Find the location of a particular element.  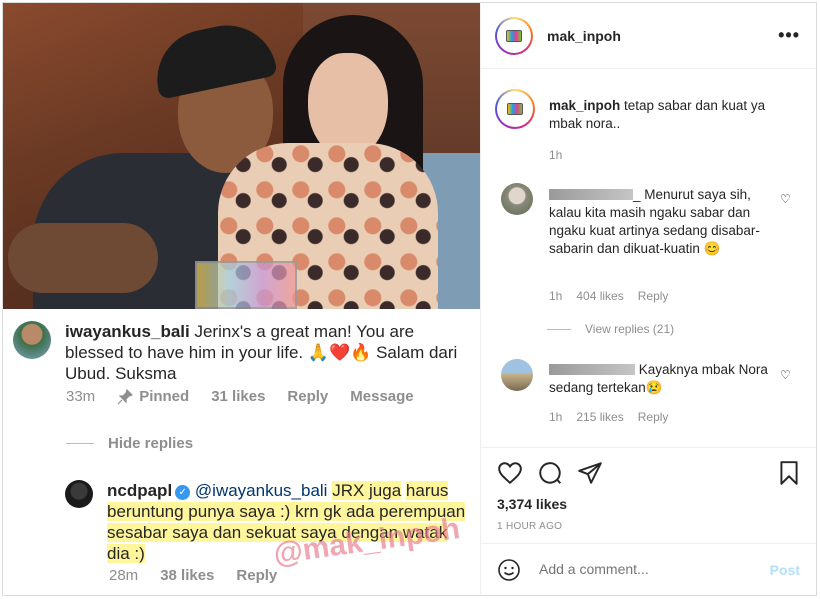

comment-1-meta: 1h 404 likes Reply is located at coordinates (608, 296).